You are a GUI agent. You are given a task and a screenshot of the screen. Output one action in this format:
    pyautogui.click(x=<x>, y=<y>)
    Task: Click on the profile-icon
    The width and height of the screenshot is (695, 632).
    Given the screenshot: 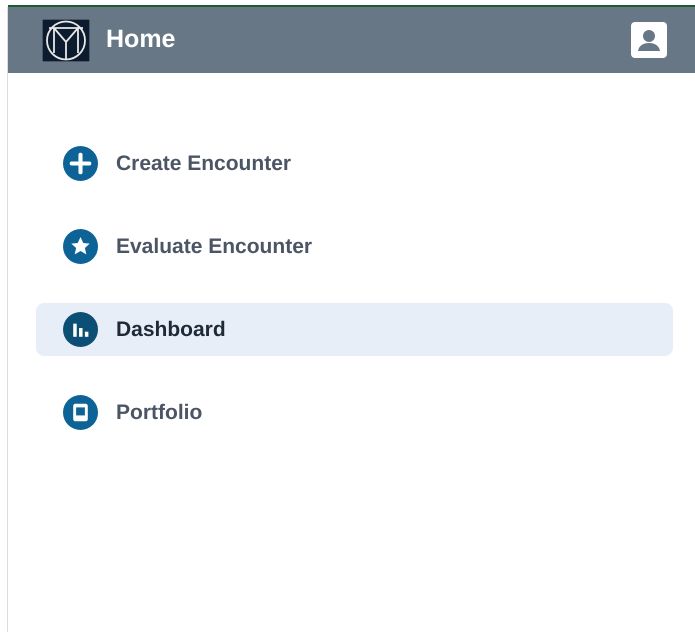 What is the action you would take?
    pyautogui.click(x=649, y=40)
    